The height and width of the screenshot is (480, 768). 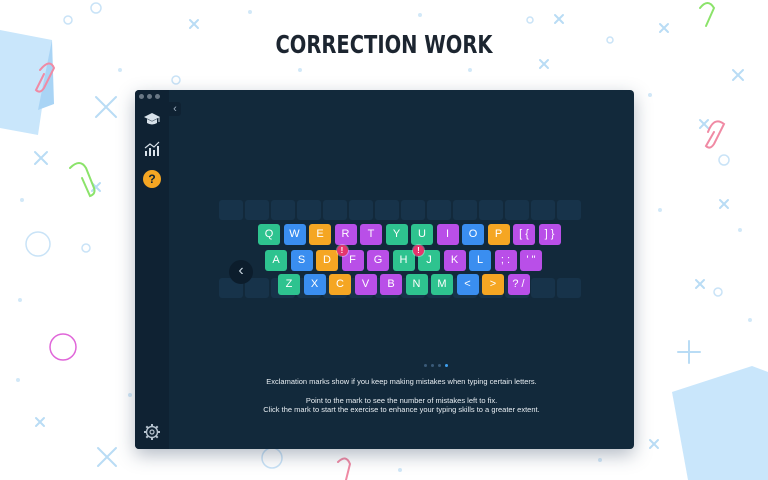 What do you see at coordinates (480, 260) in the screenshot?
I see `keyboard-key: L` at bounding box center [480, 260].